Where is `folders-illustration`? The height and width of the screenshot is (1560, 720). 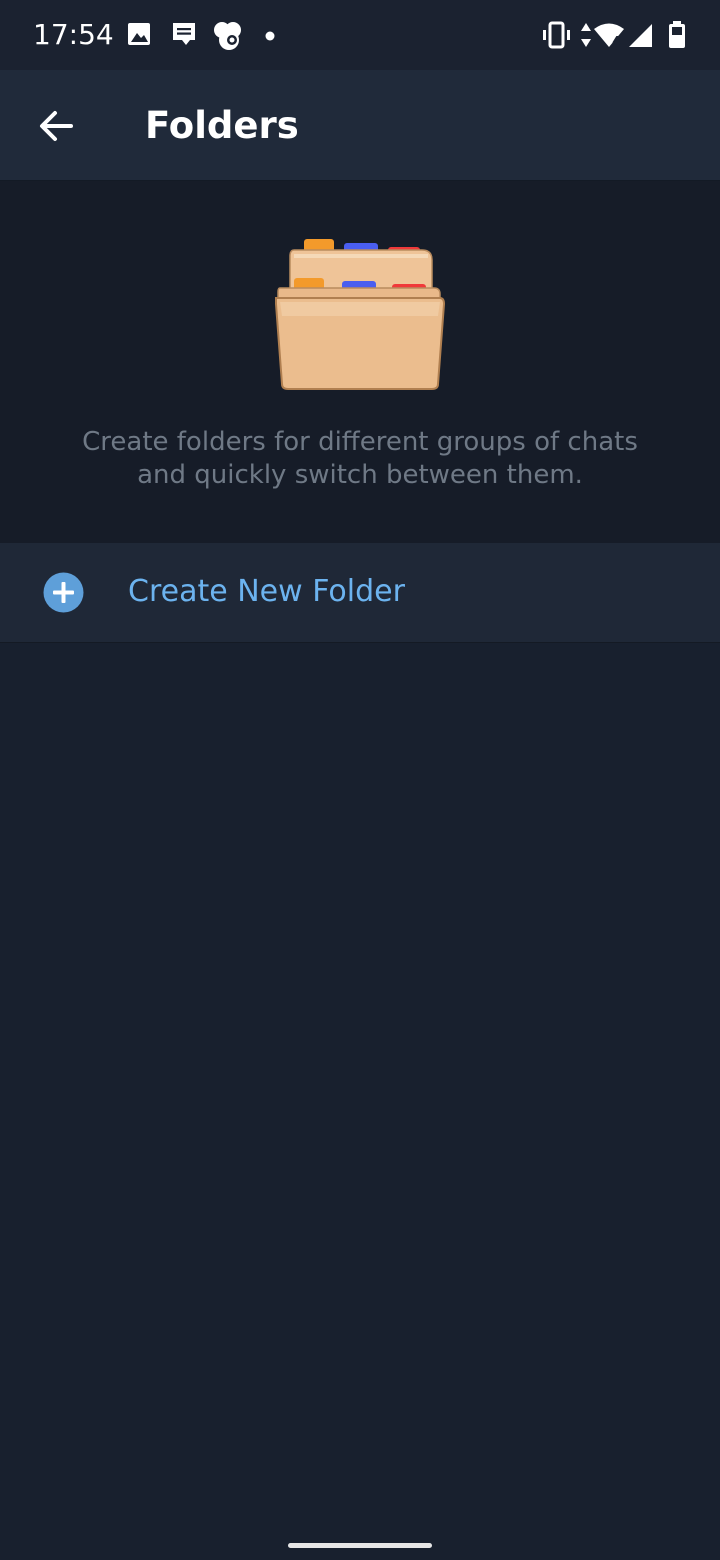
folders-illustration is located at coordinates (360, 314).